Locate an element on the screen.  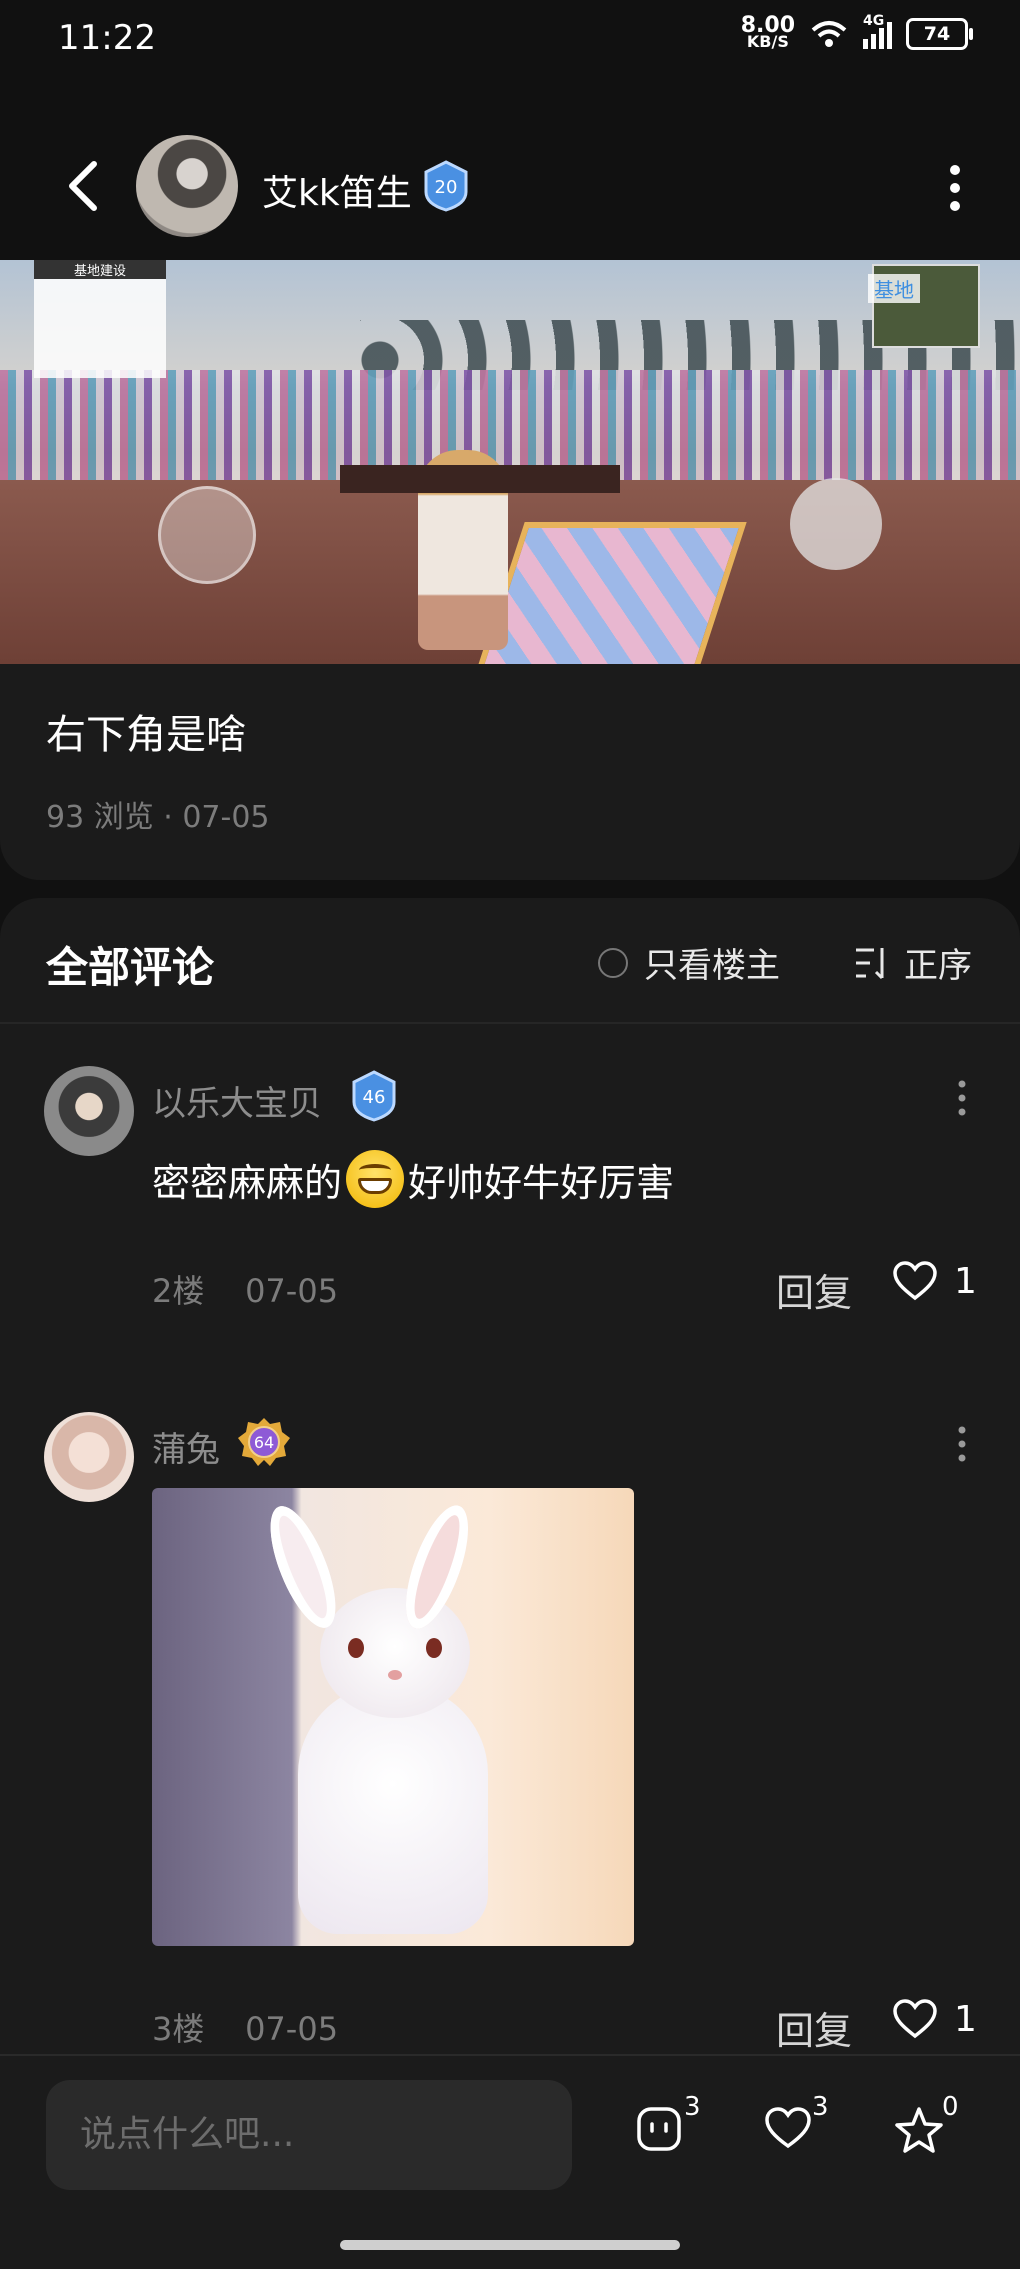
level-badge-icon: 64 is located at coordinates (264, 1442).